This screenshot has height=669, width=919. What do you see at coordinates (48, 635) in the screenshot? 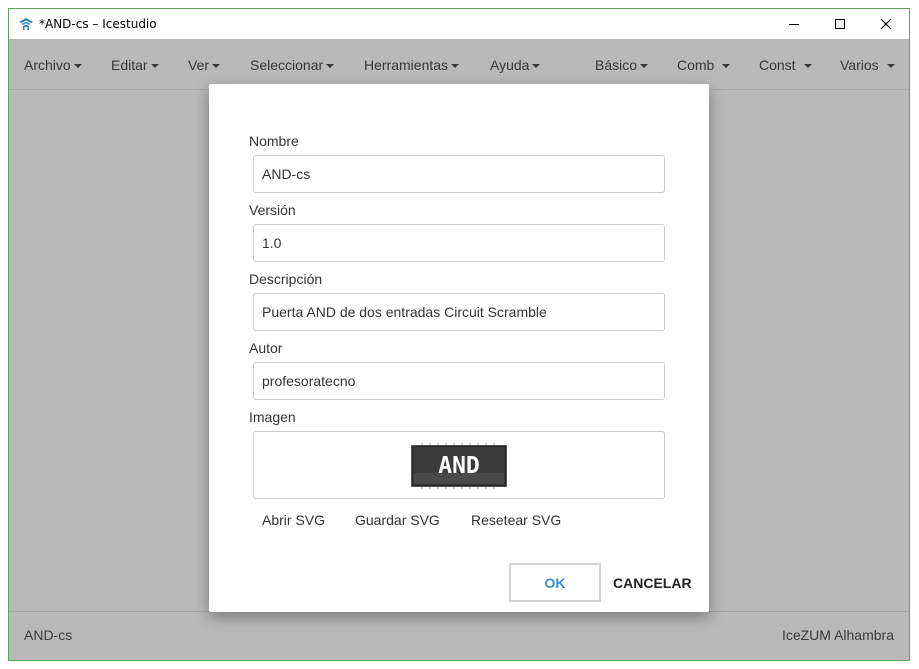
I see `status-project-name: AND-cs` at bounding box center [48, 635].